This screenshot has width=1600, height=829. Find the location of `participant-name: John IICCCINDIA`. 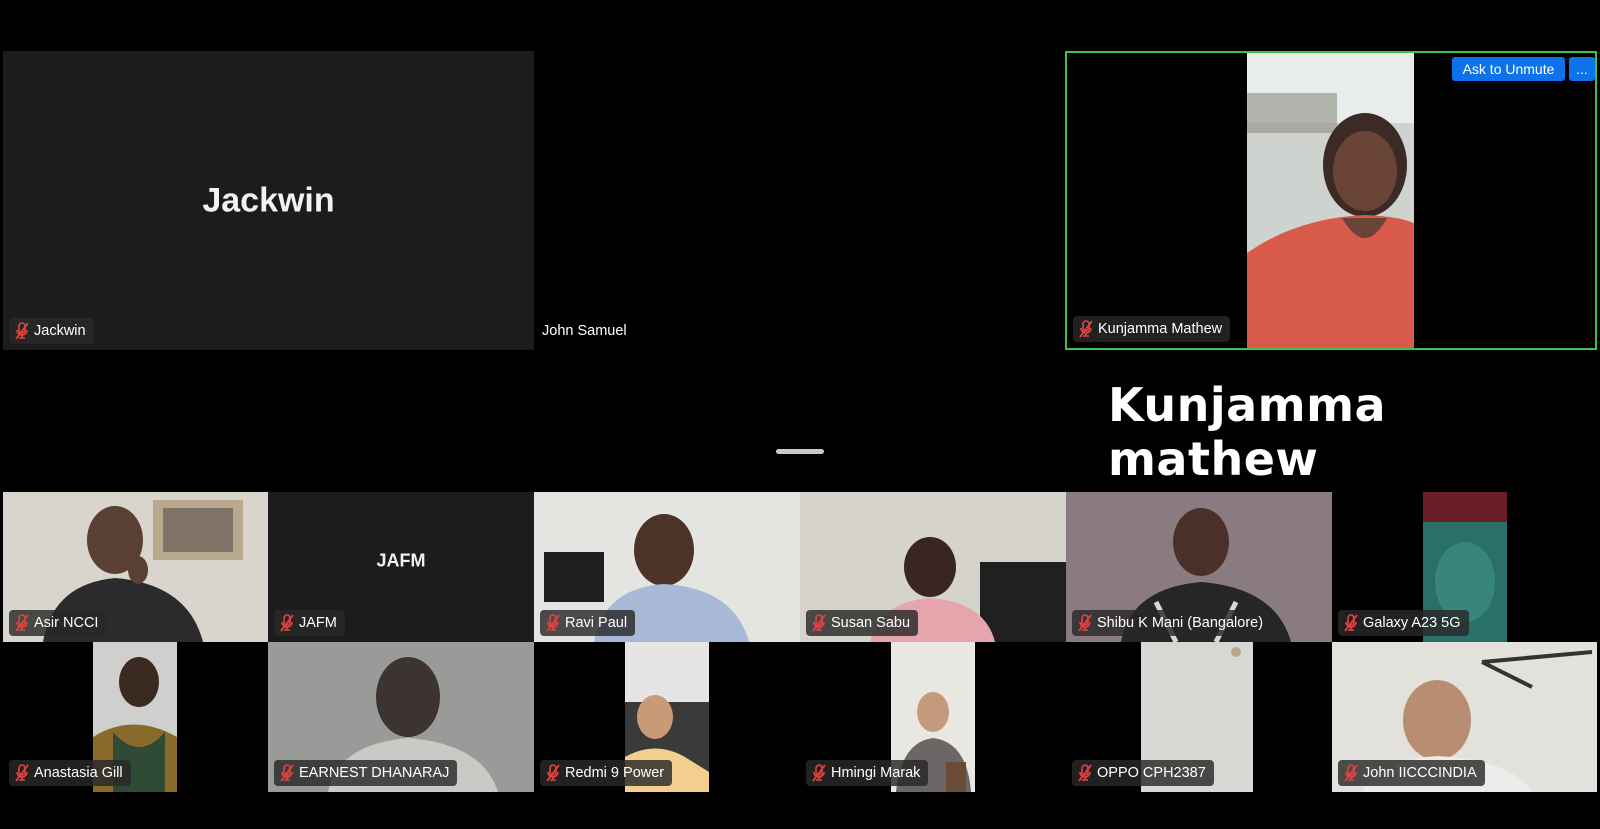

participant-name: John IICCCINDIA is located at coordinates (1420, 773).